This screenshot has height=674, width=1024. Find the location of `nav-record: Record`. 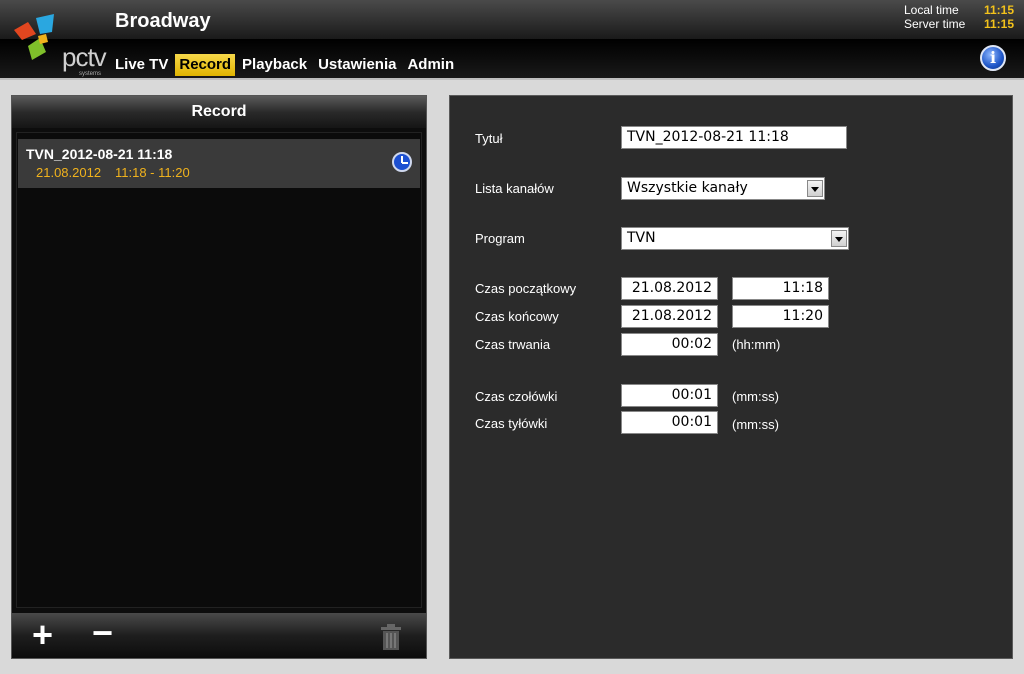

nav-record: Record is located at coordinates (205, 65).